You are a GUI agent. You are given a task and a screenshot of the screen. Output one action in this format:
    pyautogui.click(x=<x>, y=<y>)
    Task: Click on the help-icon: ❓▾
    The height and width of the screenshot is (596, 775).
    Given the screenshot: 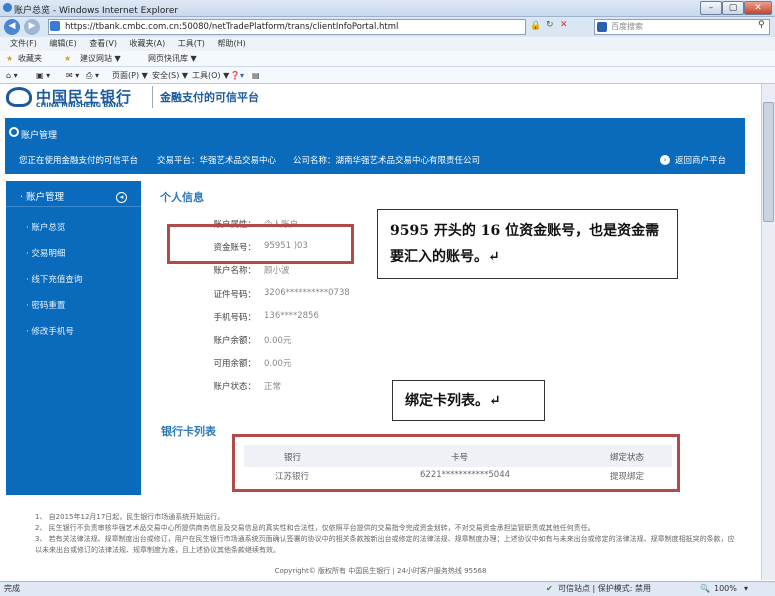 What is the action you would take?
    pyautogui.click(x=237, y=75)
    